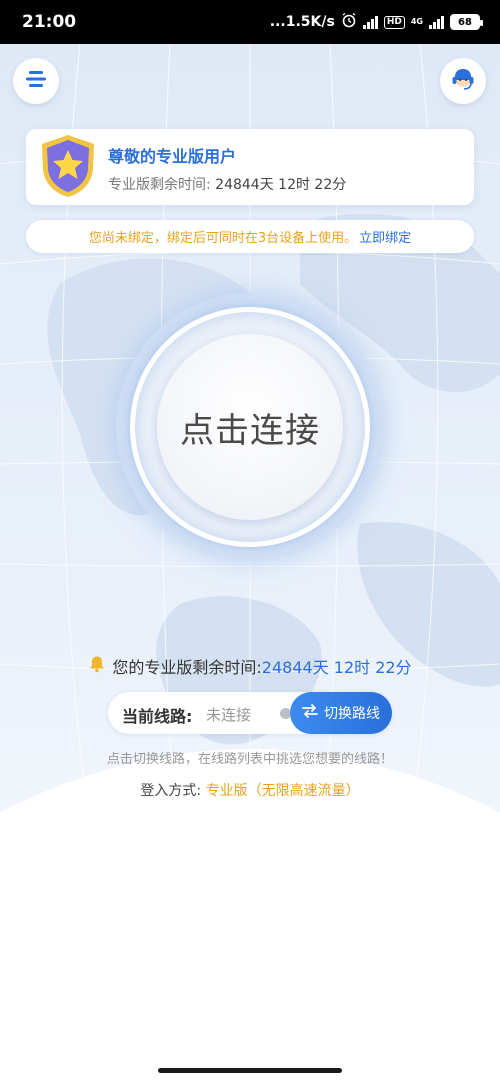 This screenshot has height=1083, width=500. I want to click on bind-now-link: 立即绑定, so click(385, 236).